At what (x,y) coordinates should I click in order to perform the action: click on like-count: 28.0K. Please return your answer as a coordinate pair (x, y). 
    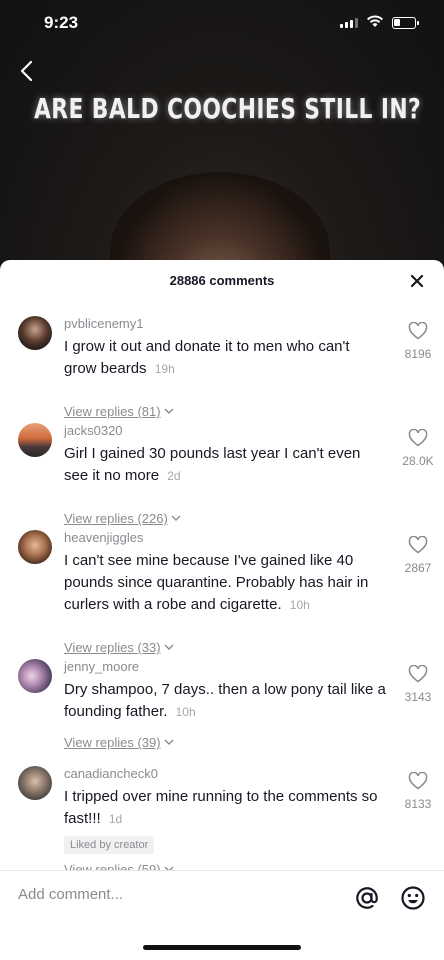
    Looking at the image, I should click on (418, 461).